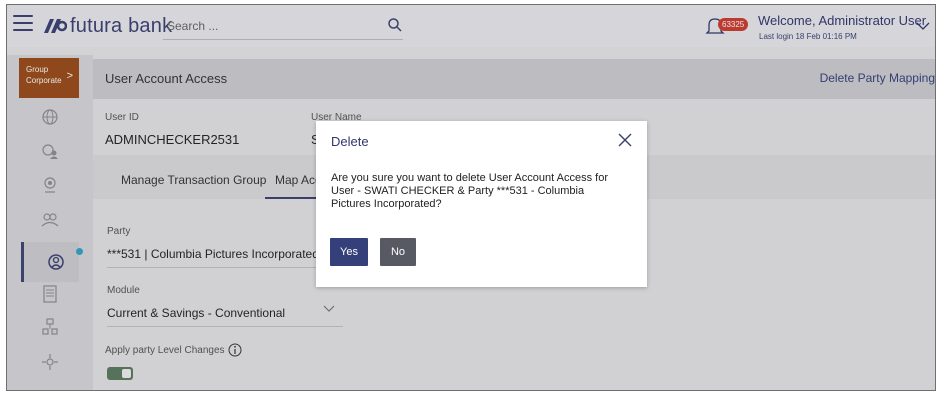 This screenshot has width=941, height=394. Describe the element at coordinates (350, 141) in the screenshot. I see `dialog-title: Delete` at that location.